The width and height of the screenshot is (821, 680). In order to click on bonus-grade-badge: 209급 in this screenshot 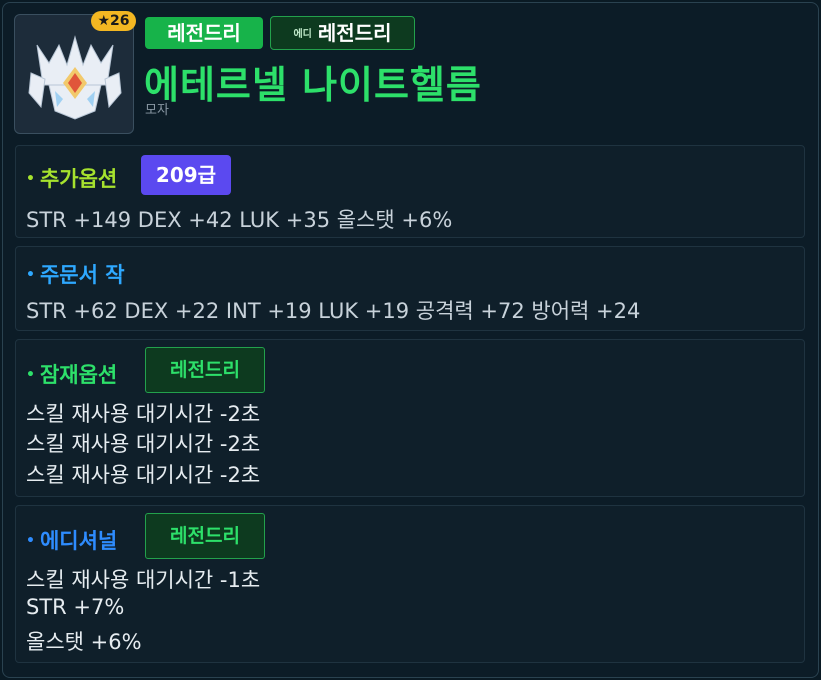, I will do `click(186, 175)`.